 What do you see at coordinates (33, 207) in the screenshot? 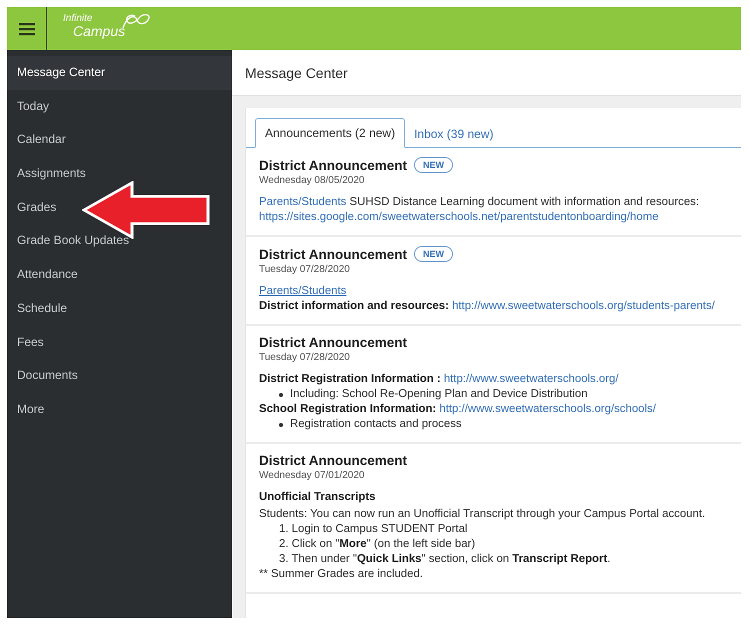
I see `sidebar-item: Grades` at bounding box center [33, 207].